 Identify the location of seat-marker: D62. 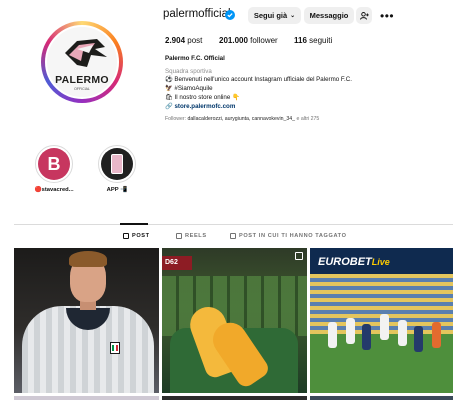
(177, 263).